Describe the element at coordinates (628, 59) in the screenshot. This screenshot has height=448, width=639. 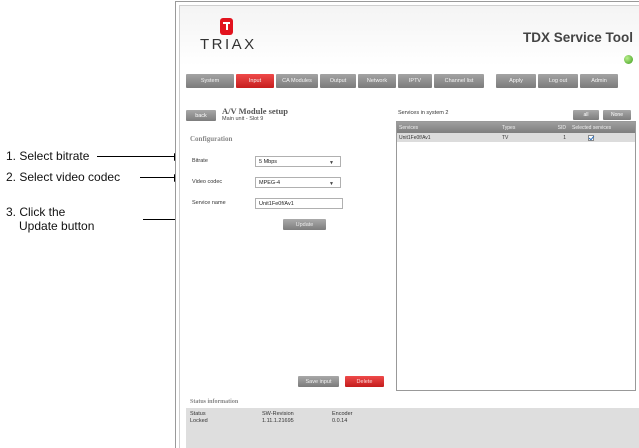
I see `connection-status-icon` at that location.